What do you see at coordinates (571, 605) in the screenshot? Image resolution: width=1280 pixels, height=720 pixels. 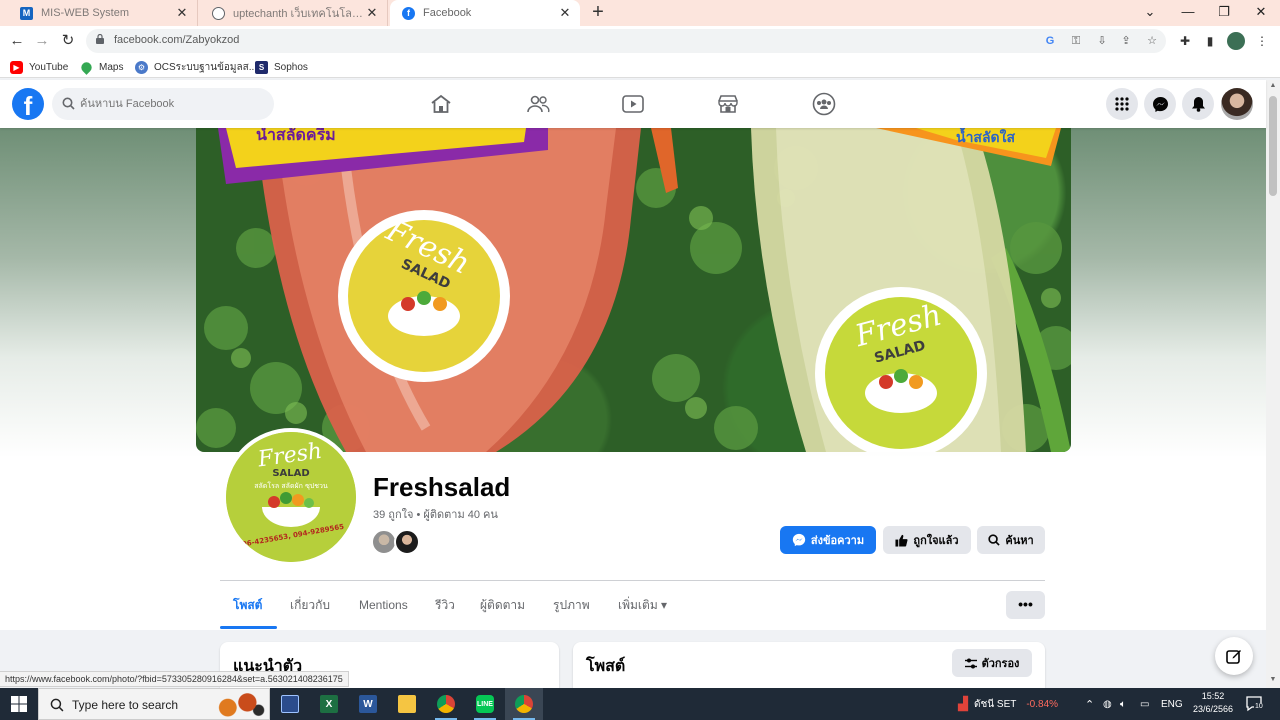 I see `tab-photos: รูปภาพ` at bounding box center [571, 605].